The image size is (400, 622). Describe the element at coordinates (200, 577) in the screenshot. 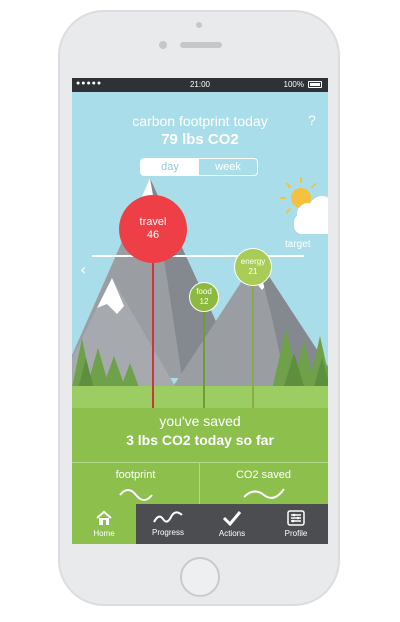

I see `home-button` at that location.